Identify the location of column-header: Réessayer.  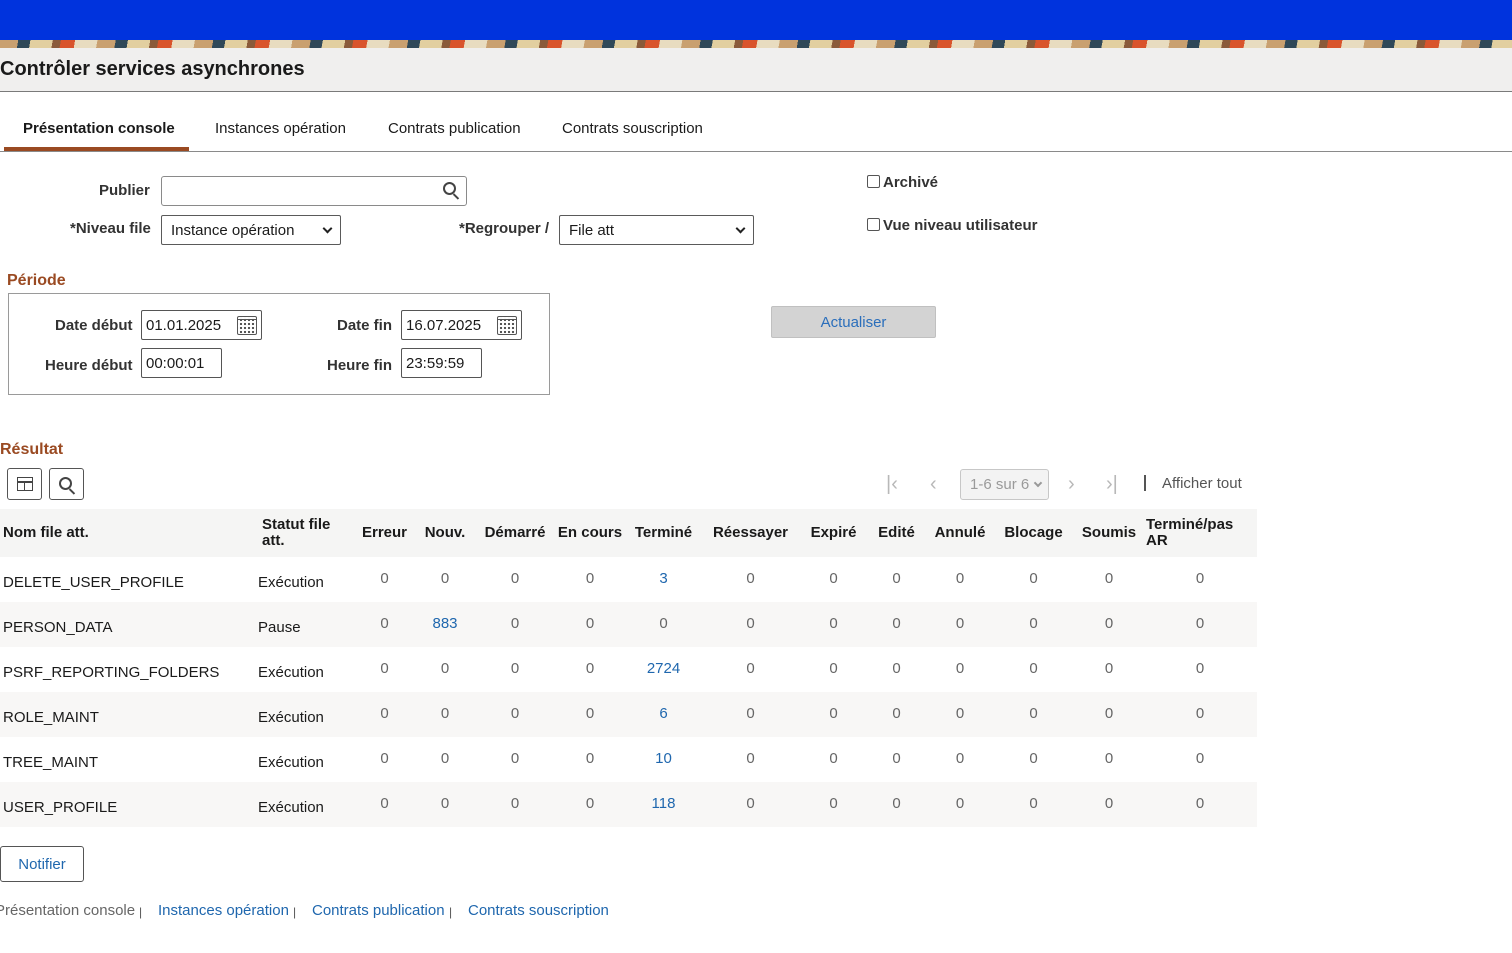
(750, 533).